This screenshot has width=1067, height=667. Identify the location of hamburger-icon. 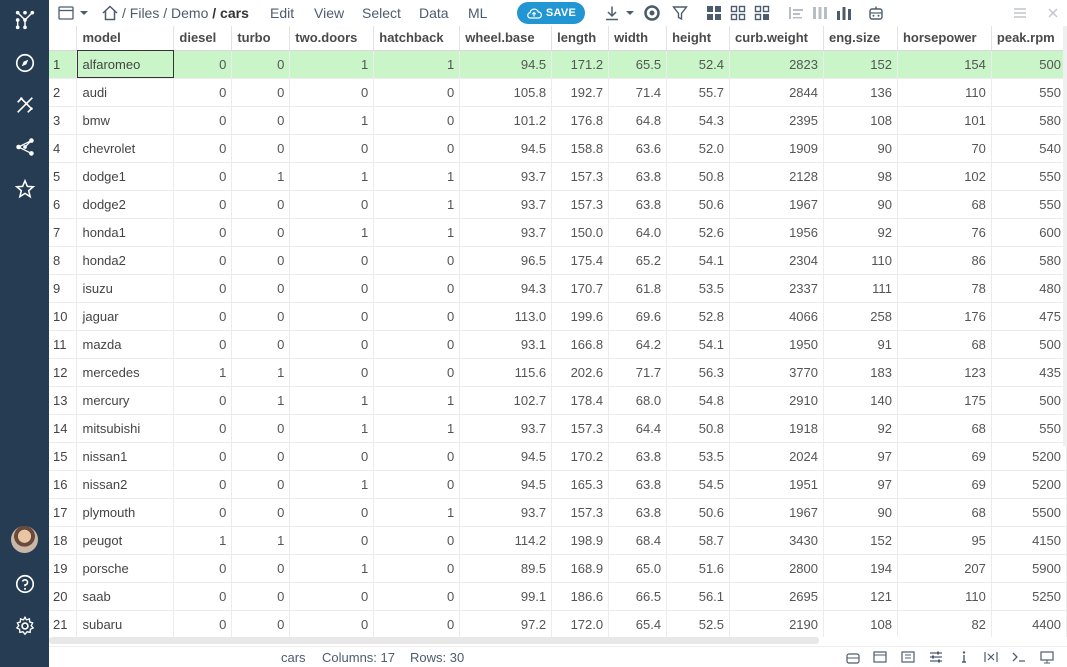
(1020, 13).